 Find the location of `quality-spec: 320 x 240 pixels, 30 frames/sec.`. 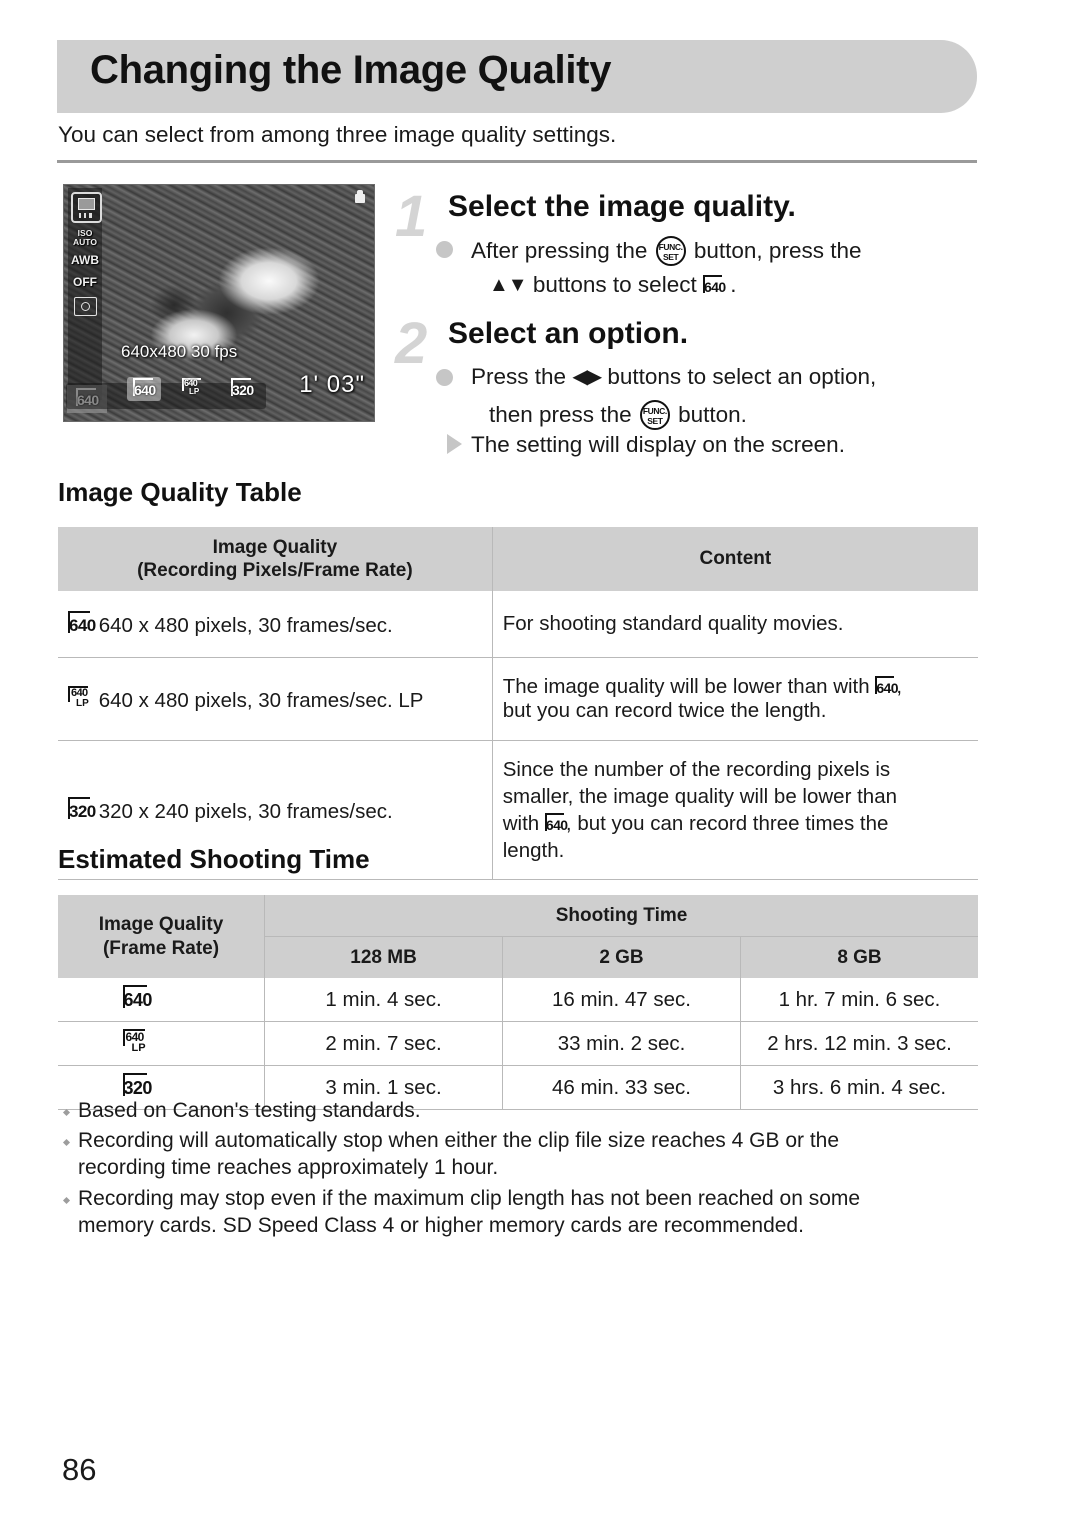

quality-spec: 320 x 240 pixels, 30 frames/sec. is located at coordinates (245, 811).